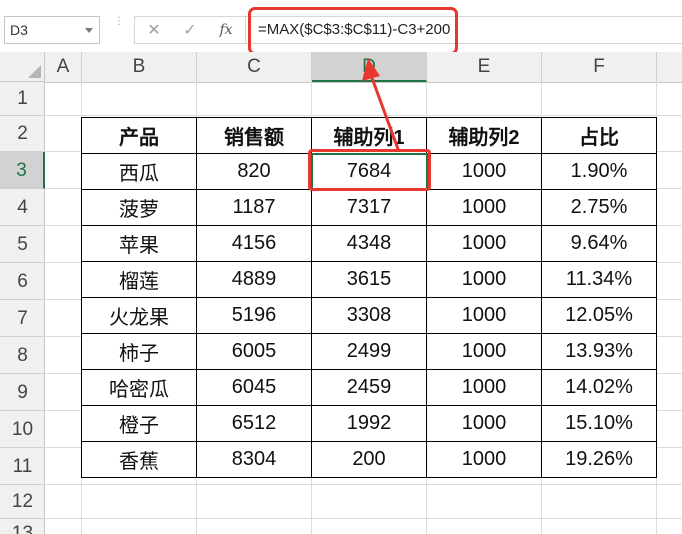 Image resolution: width=682 pixels, height=534 pixels. Describe the element at coordinates (139, 67) in the screenshot. I see `column-header-b: B` at that location.